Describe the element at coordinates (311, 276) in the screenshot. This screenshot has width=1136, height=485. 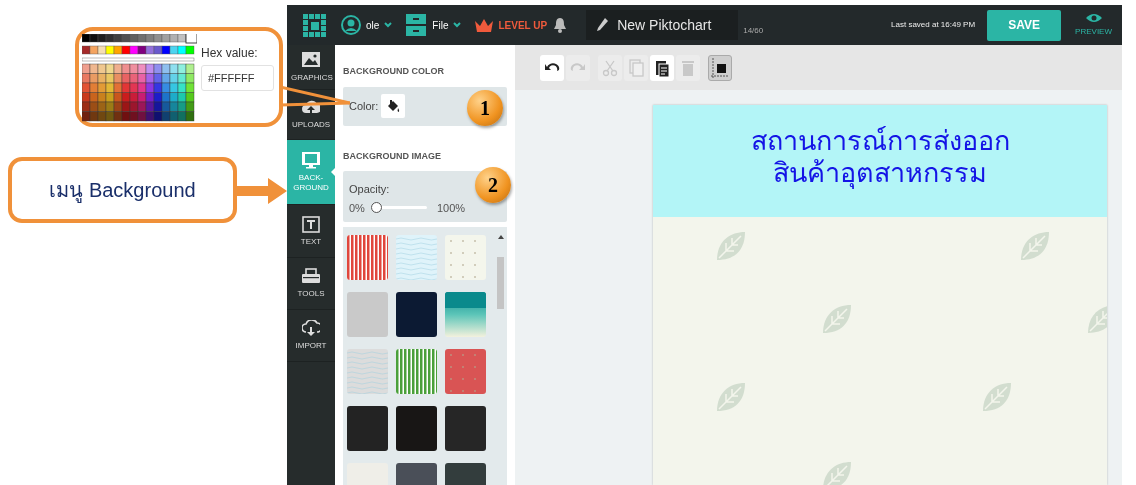
I see `toolbox-icon` at that location.